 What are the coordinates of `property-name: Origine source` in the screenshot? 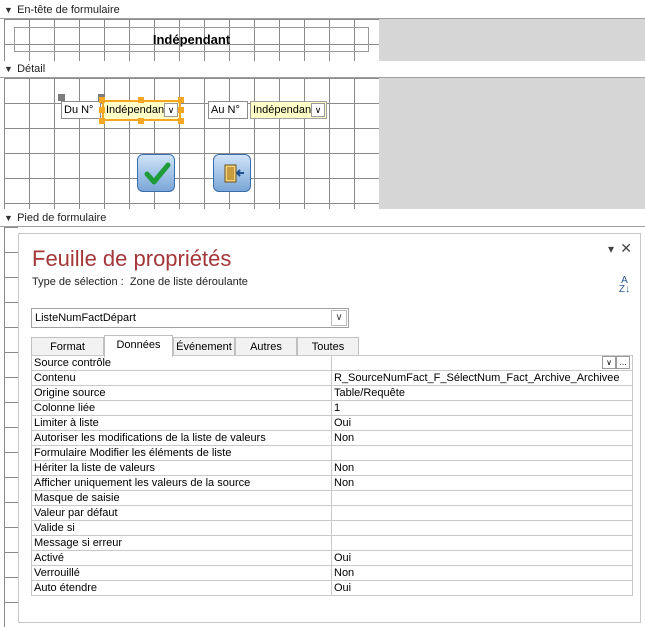 It's located at (181, 393).